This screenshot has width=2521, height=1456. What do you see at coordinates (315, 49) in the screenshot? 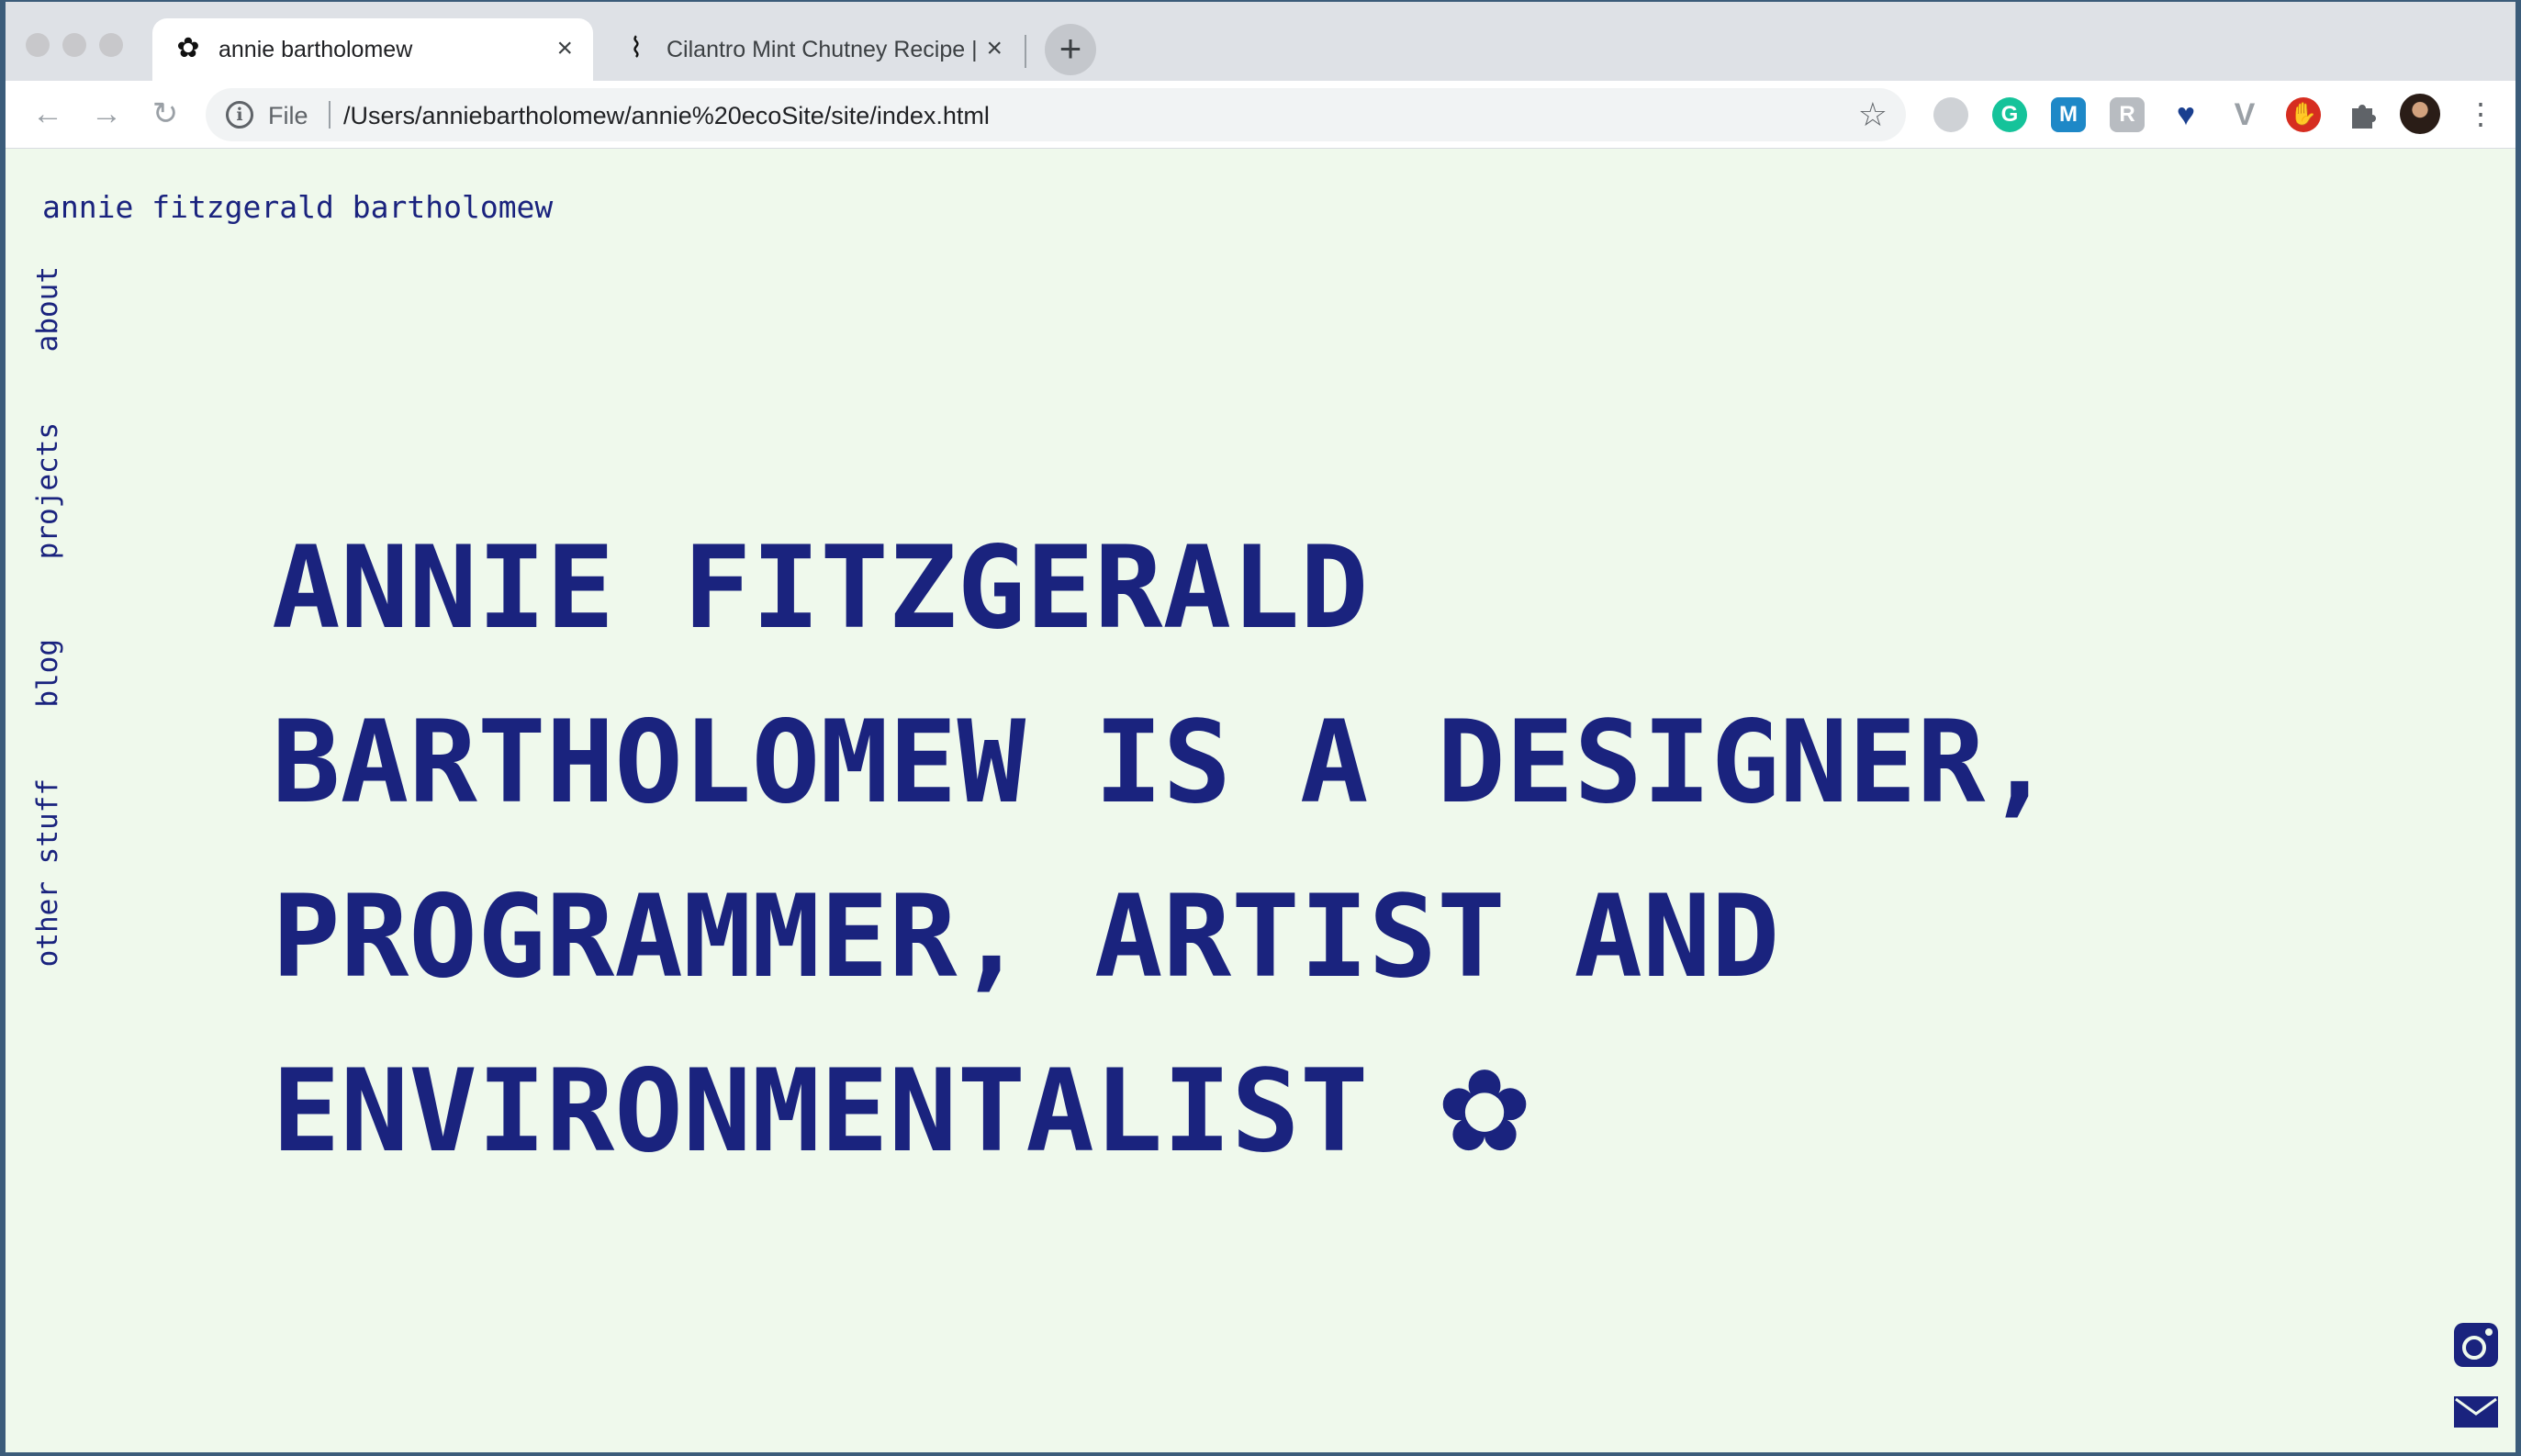
I see `tab-title: annie bartholomew` at bounding box center [315, 49].